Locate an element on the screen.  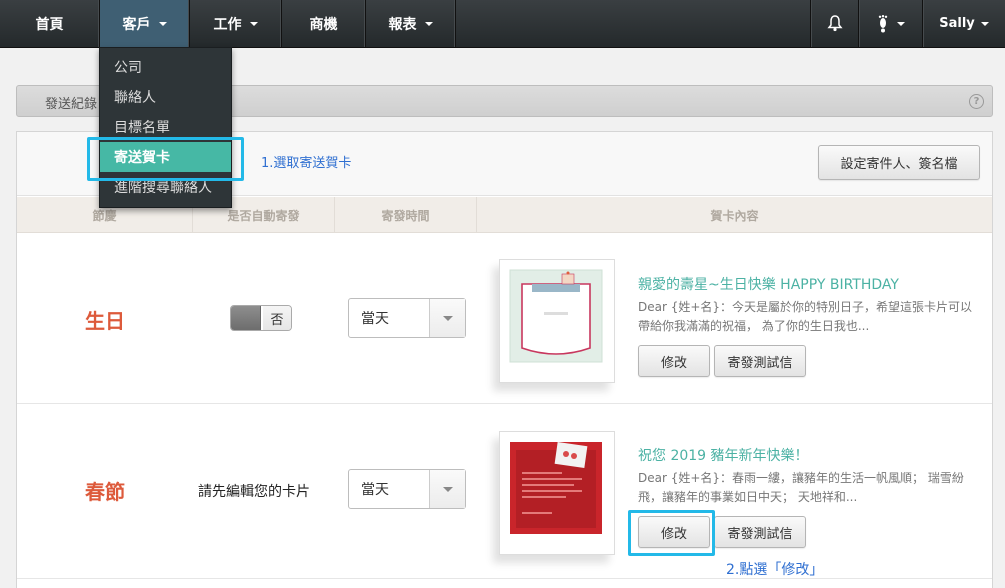
nav-reports: 報表 is located at coordinates (411, 23).